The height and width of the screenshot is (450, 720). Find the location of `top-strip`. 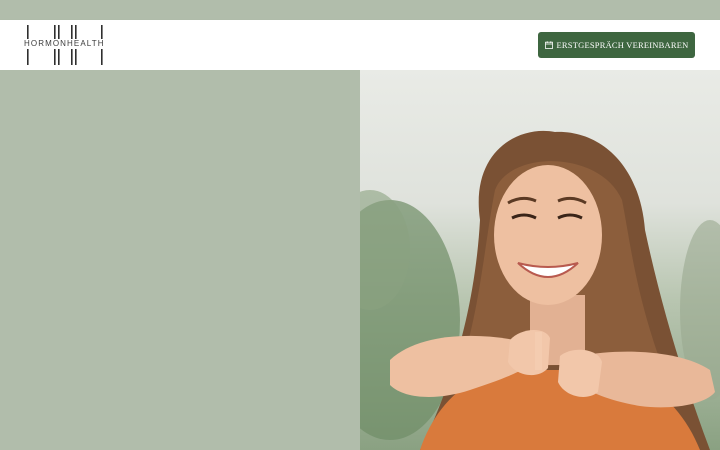

top-strip is located at coordinates (360, 10).